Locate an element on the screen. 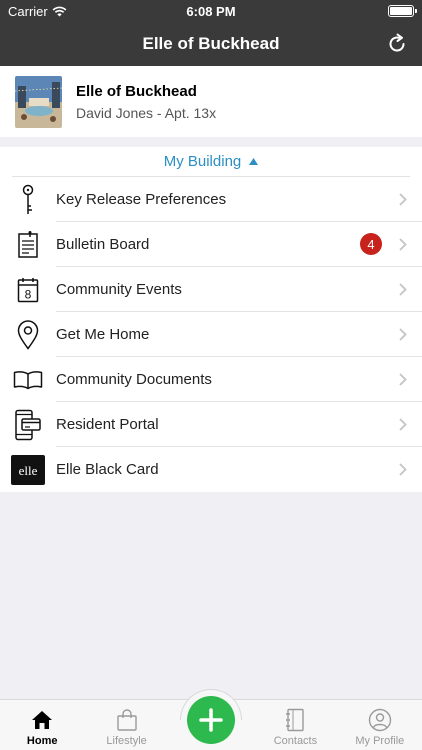  refresh-icon is located at coordinates (397, 42).